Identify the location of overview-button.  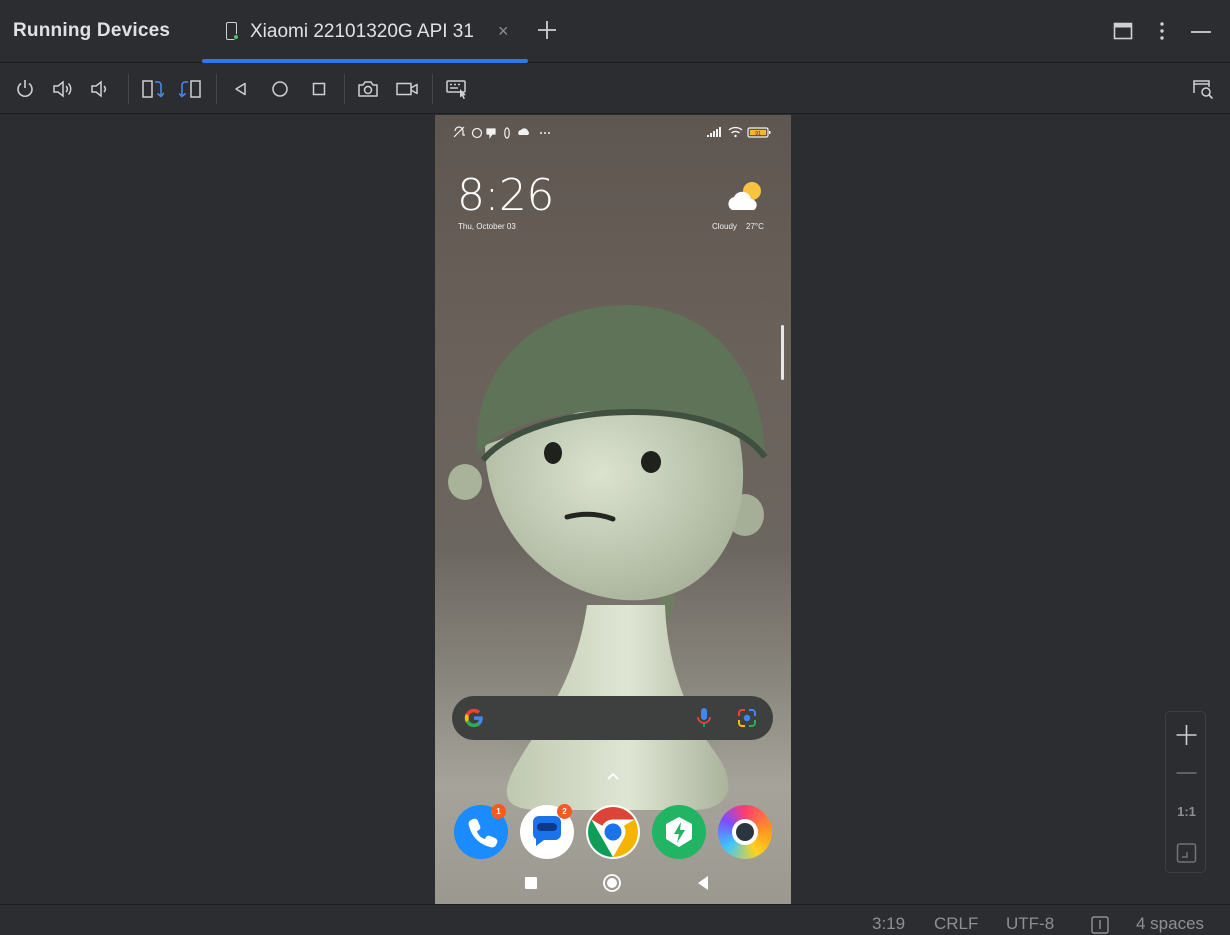
(319, 89).